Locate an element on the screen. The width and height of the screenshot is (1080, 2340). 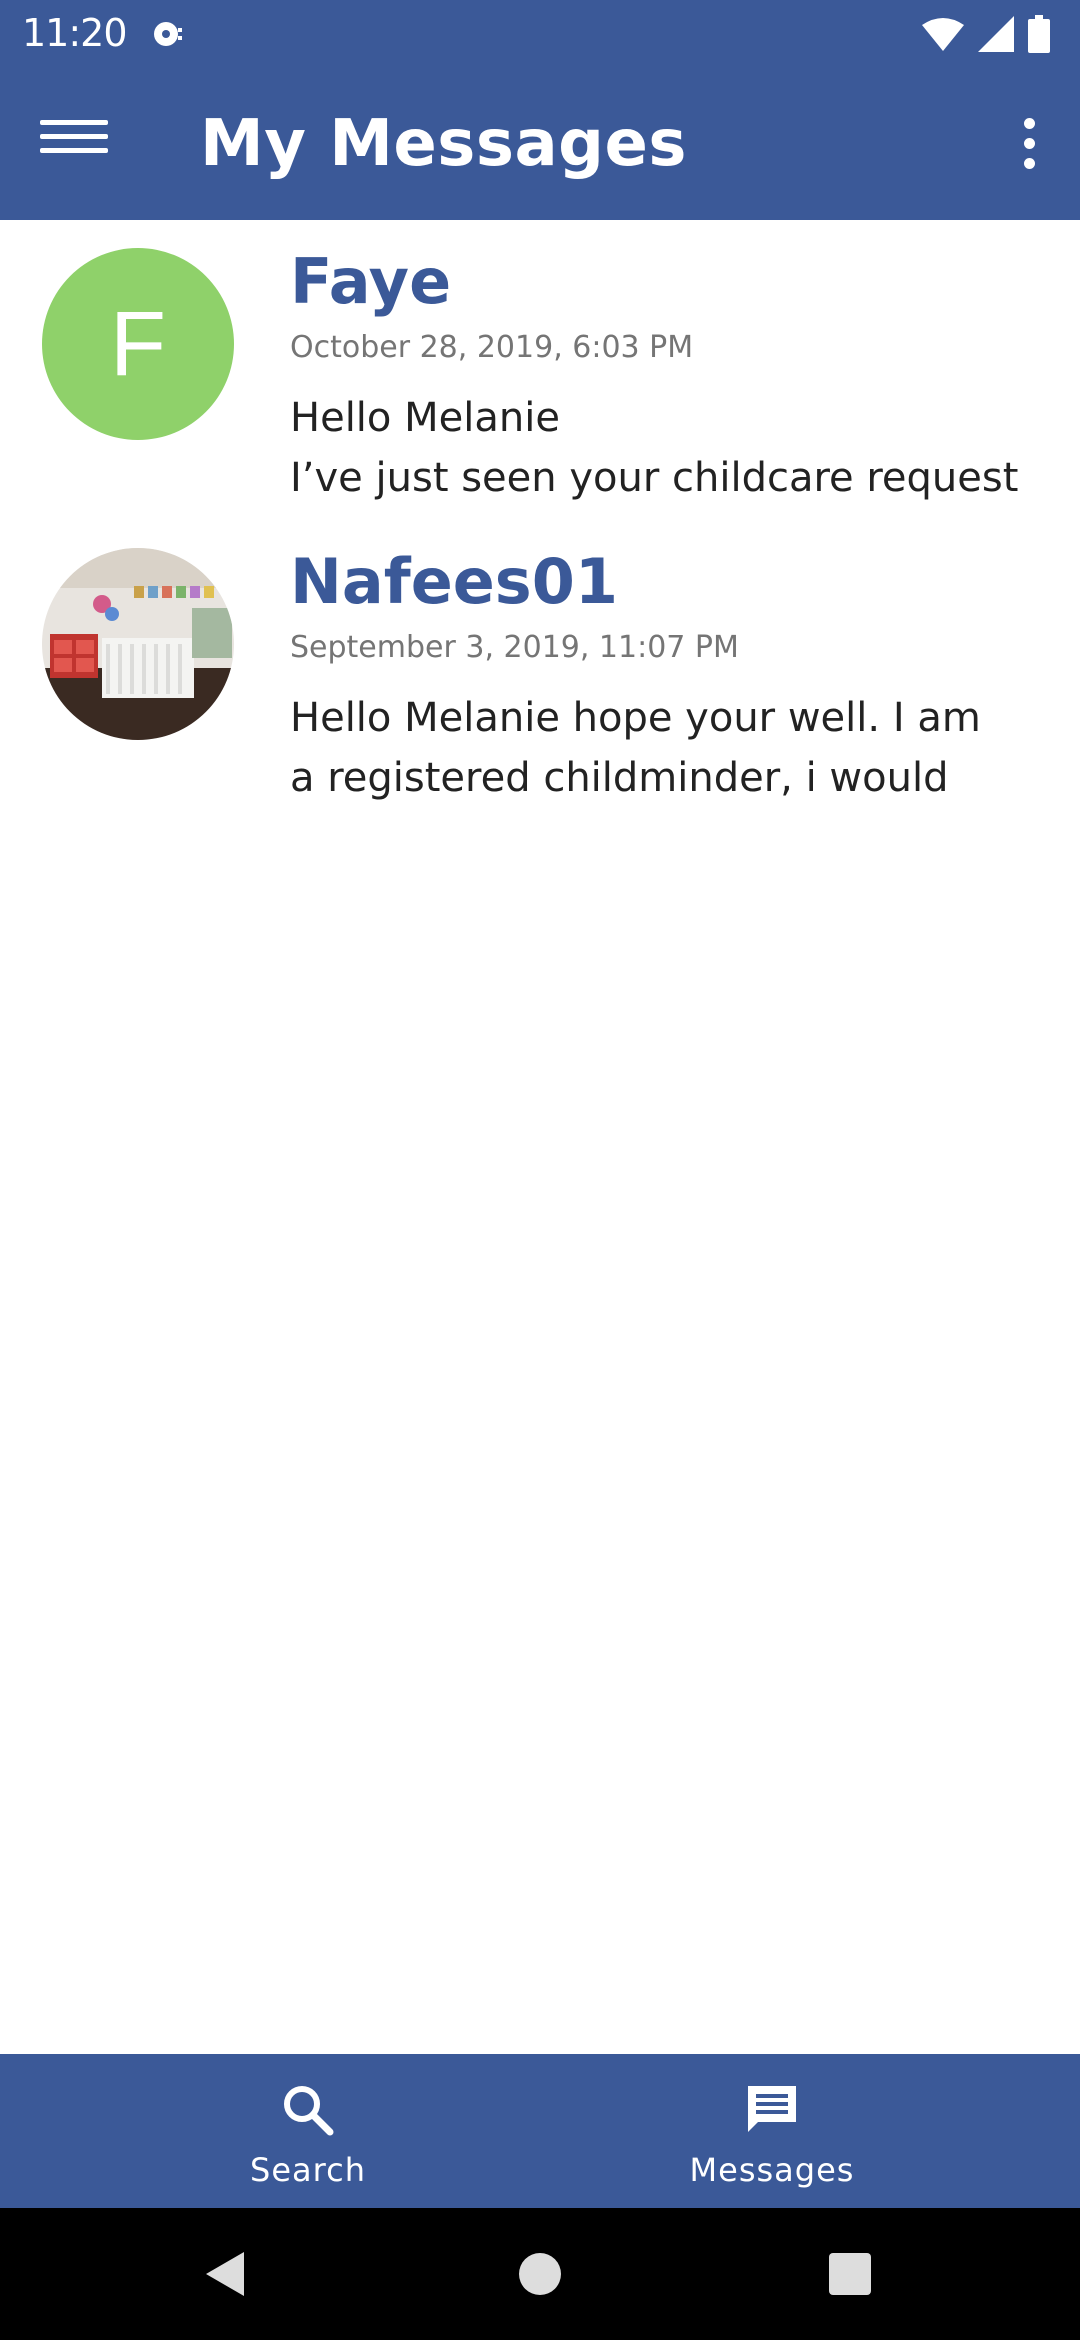
nav-item-messages: Messages is located at coordinates (772, 2131).